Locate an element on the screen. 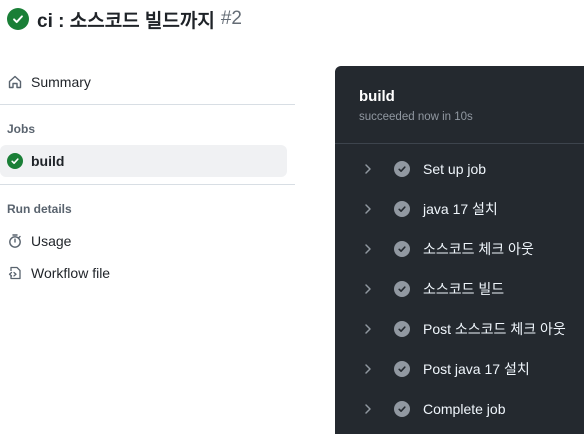 The height and width of the screenshot is (434, 584). job-label: build is located at coordinates (48, 161).